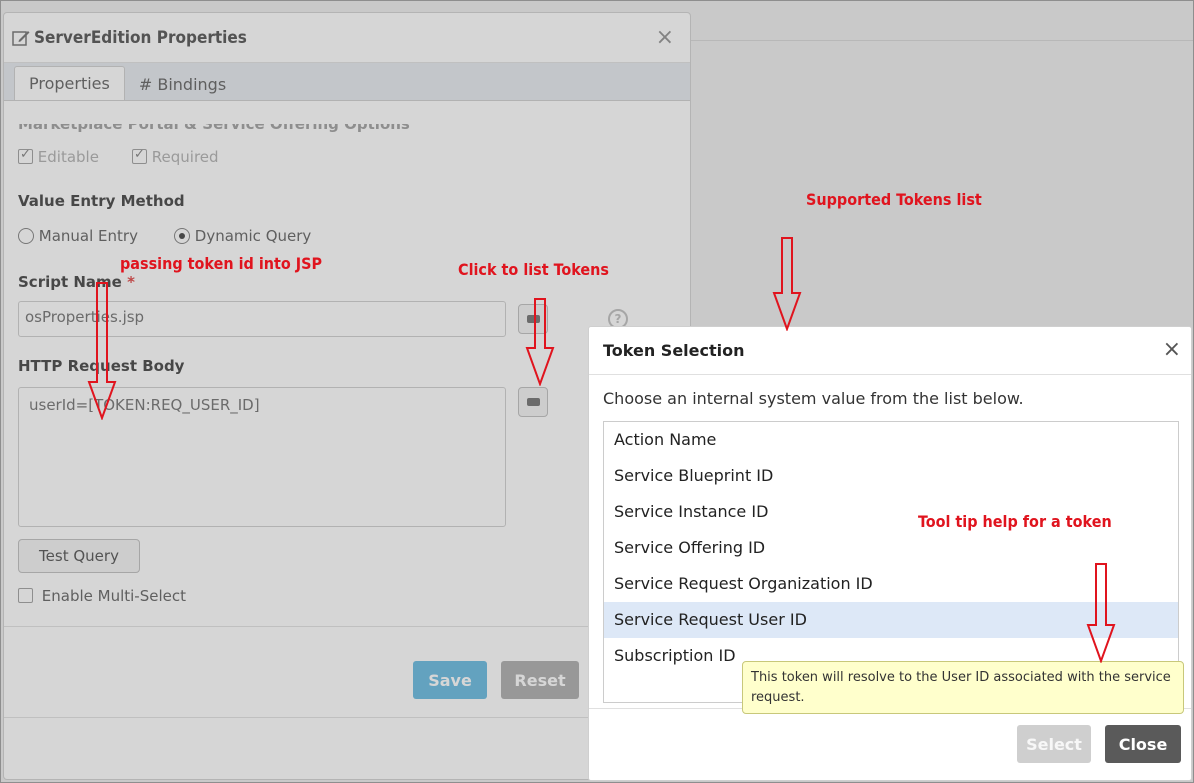 This screenshot has height=783, width=1194. Describe the element at coordinates (540, 680) in the screenshot. I see `reset-button: Reset` at that location.